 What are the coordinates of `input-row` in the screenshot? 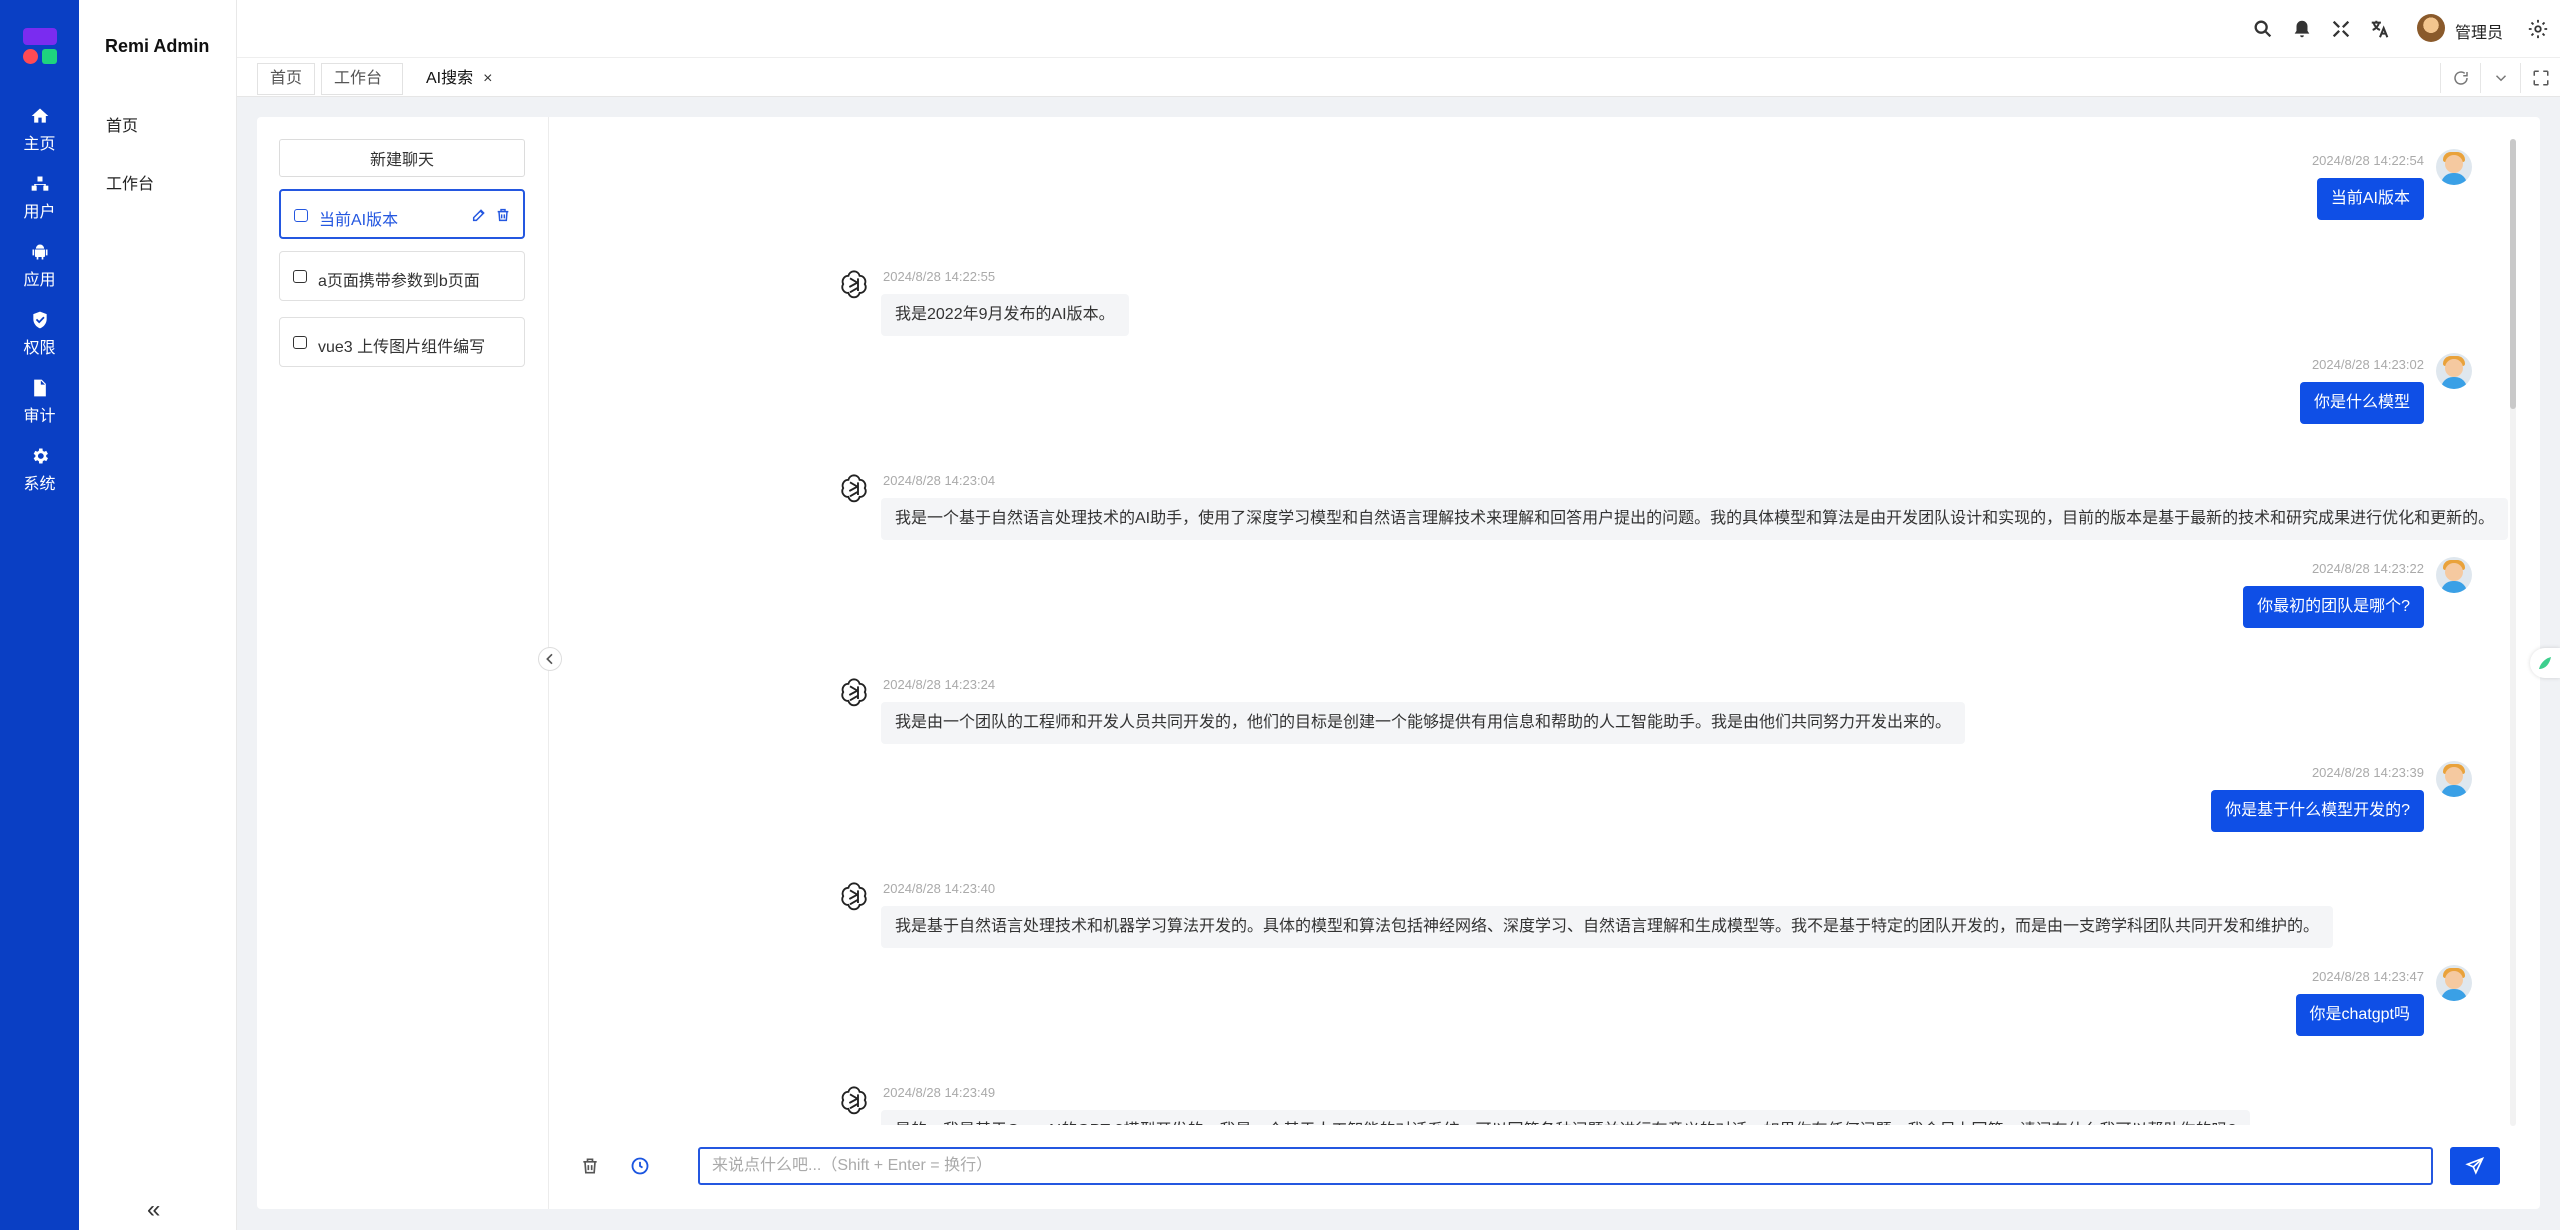 It's located at (1545, 1167).